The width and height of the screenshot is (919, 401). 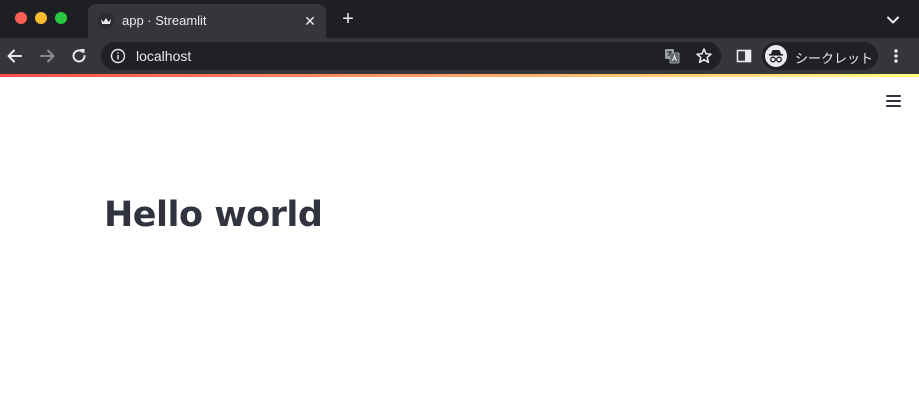 I want to click on translate-icon, so click(x=672, y=56).